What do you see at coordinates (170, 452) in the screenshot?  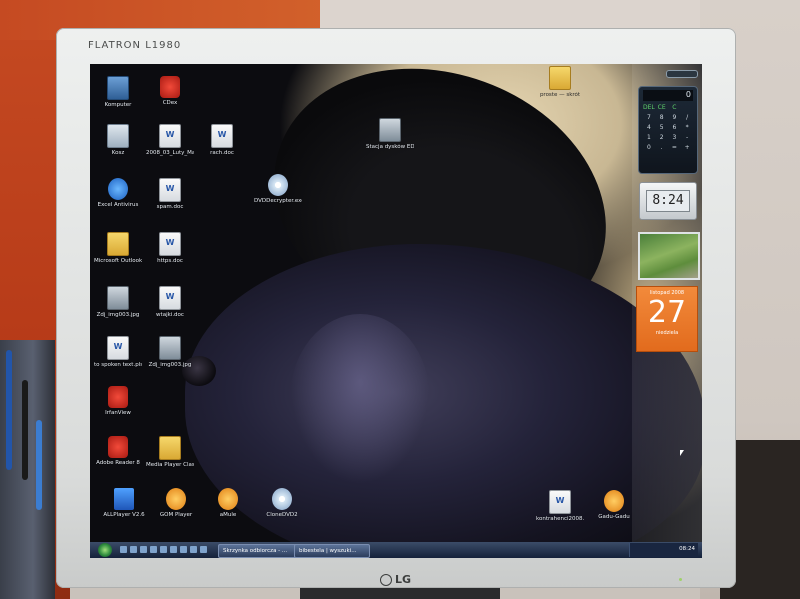 I see `desktop-icon: Media Player Classic` at bounding box center [170, 452].